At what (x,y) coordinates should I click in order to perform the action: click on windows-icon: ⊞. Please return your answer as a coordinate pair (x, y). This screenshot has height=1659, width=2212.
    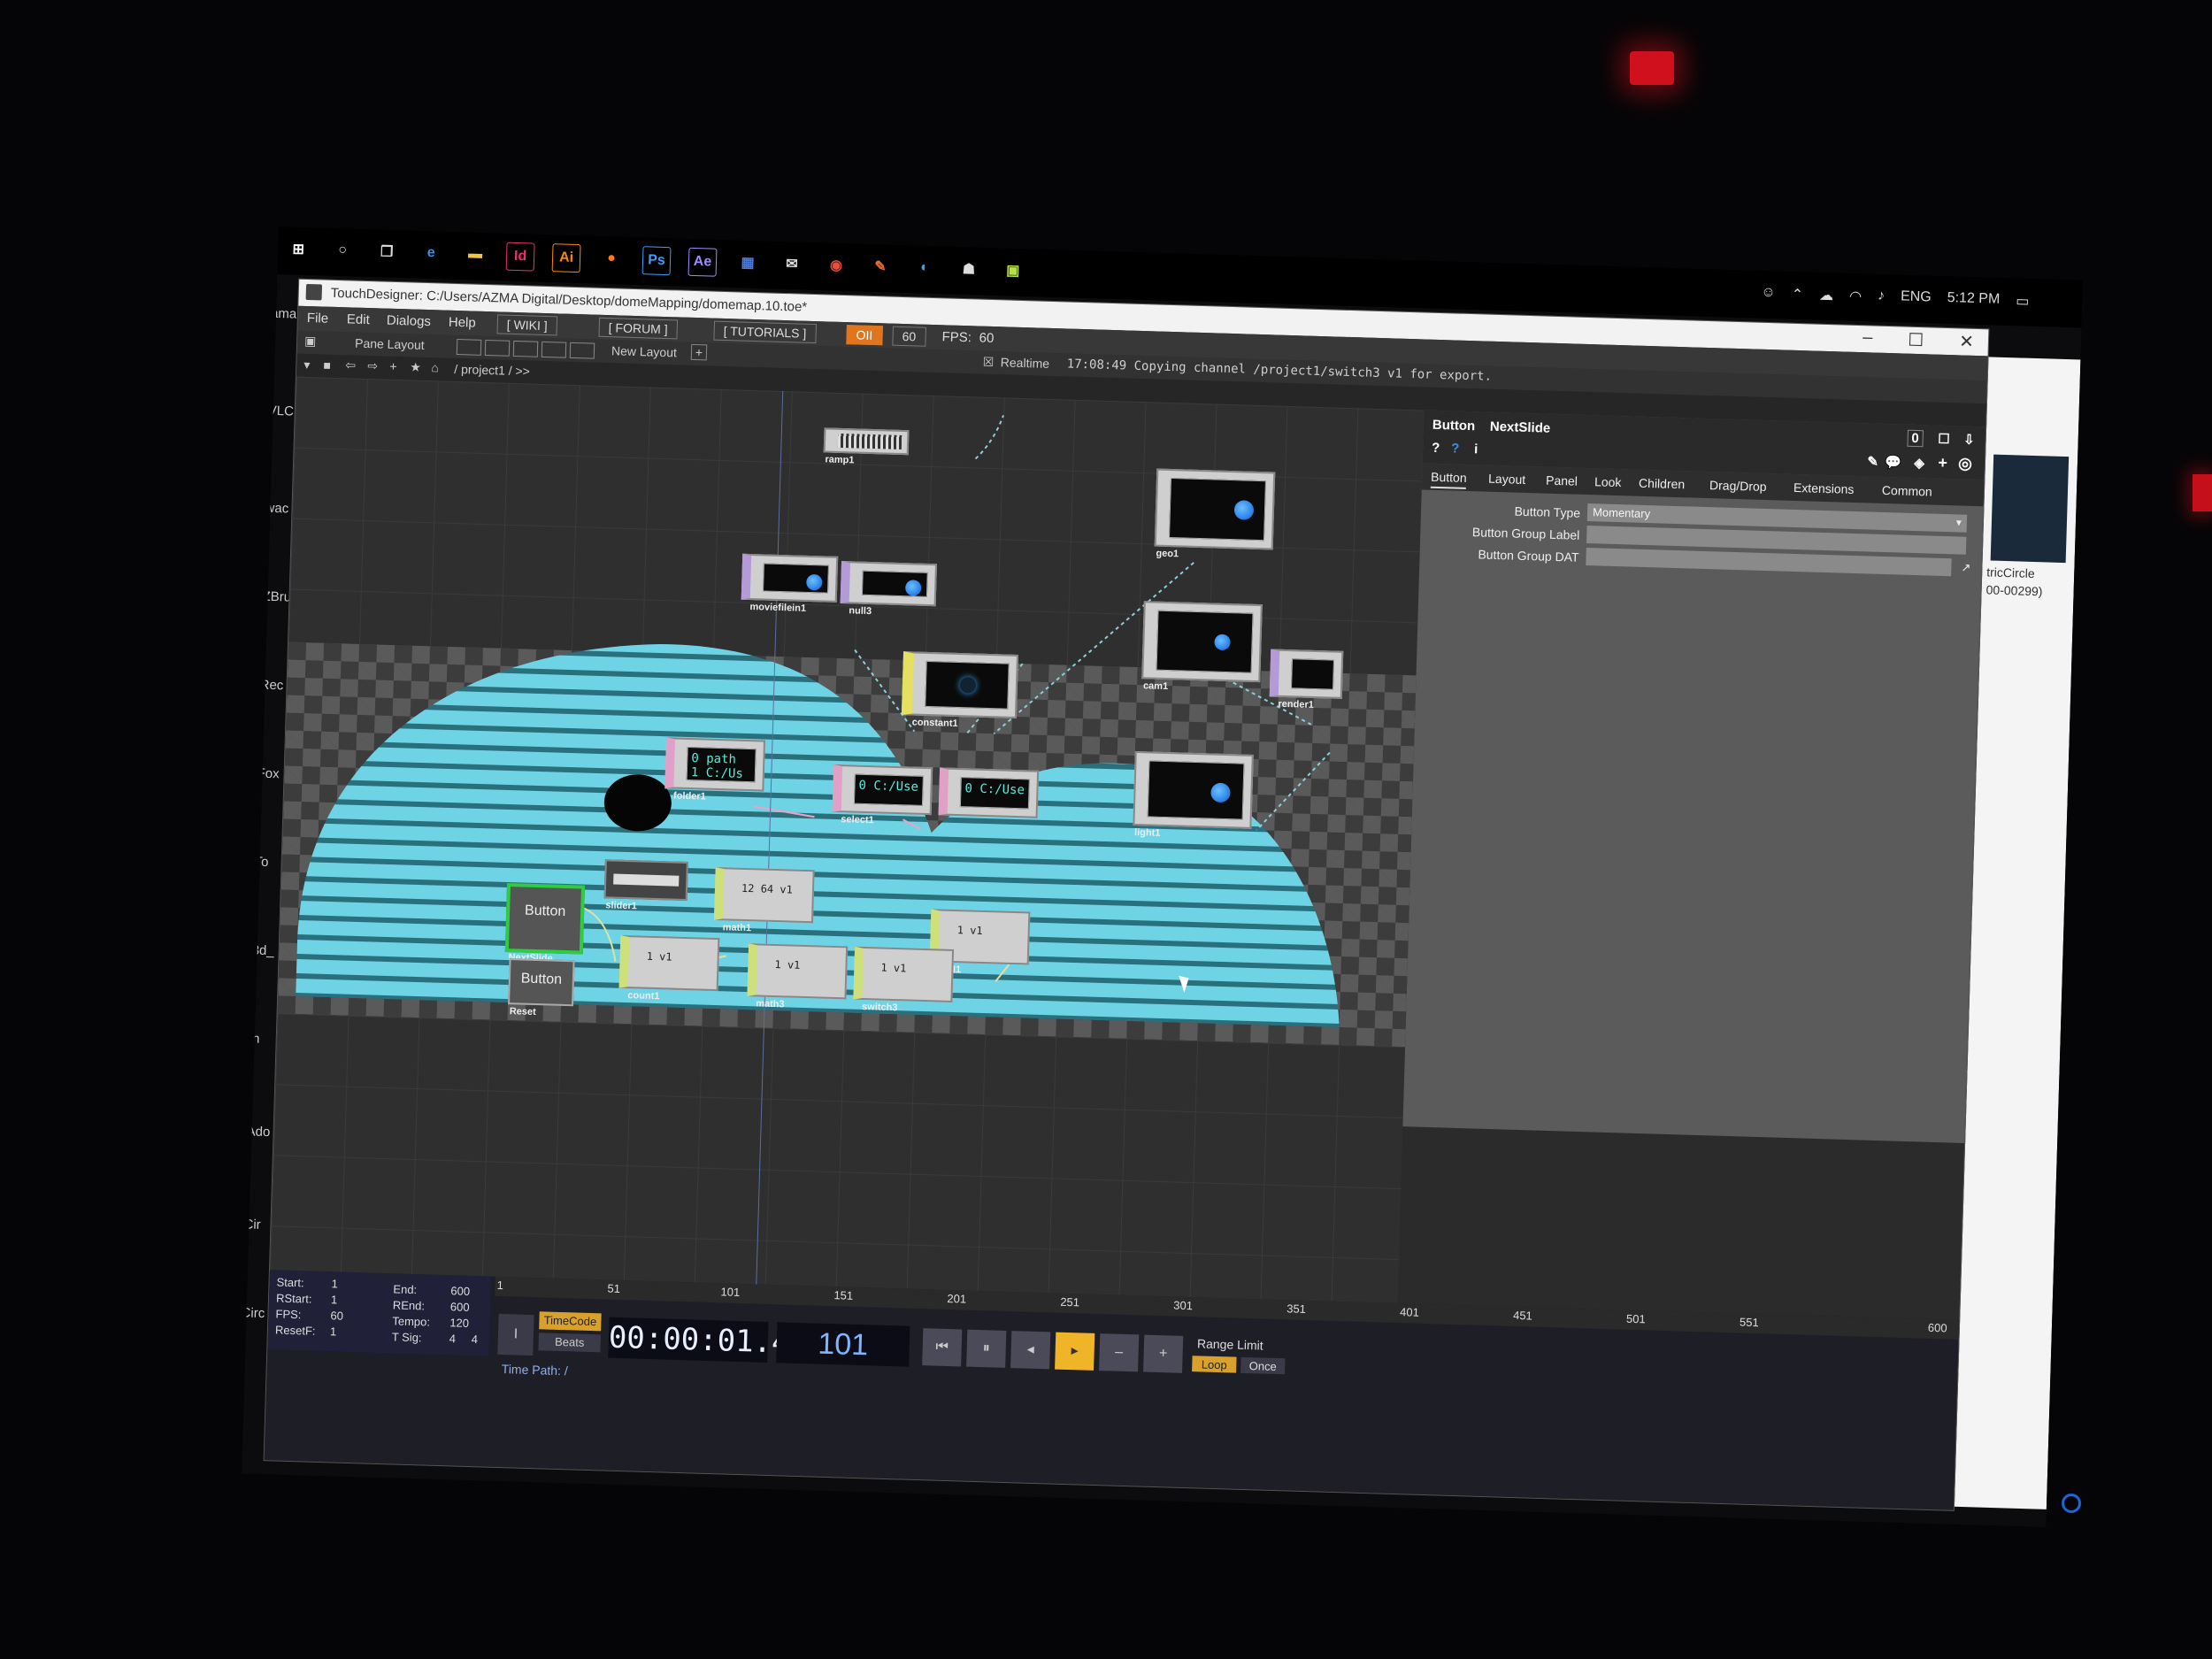
    Looking at the image, I should click on (298, 249).